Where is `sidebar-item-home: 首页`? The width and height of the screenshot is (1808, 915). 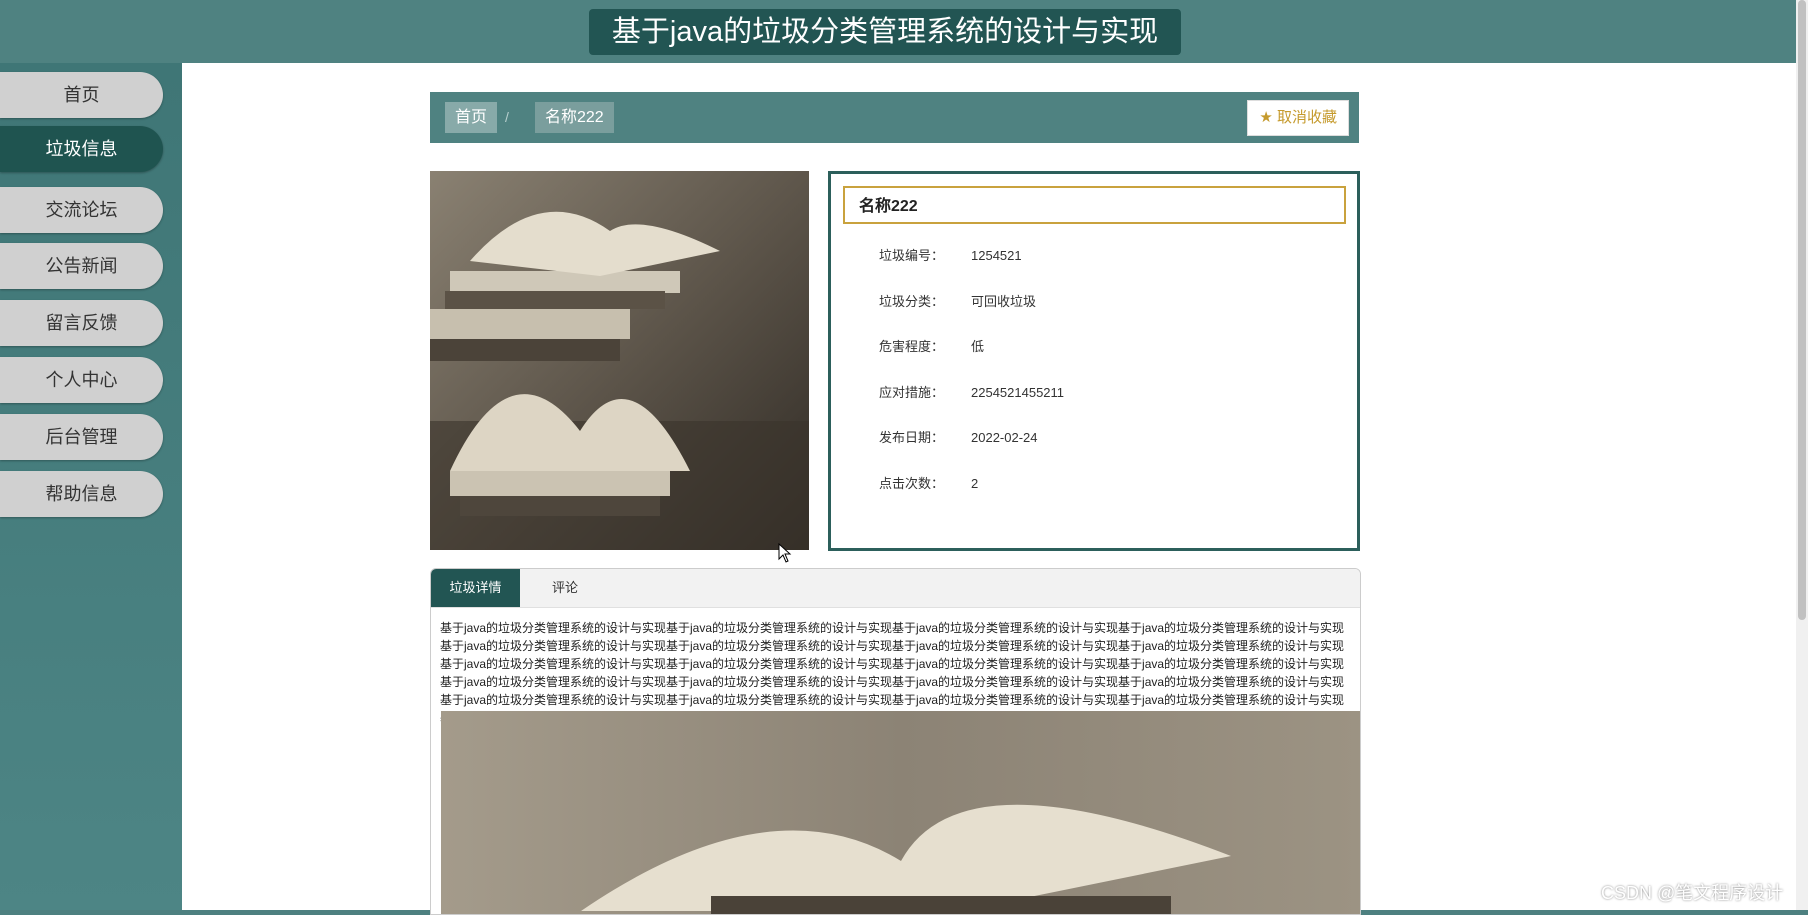
sidebar-item-home: 首页 is located at coordinates (81, 95).